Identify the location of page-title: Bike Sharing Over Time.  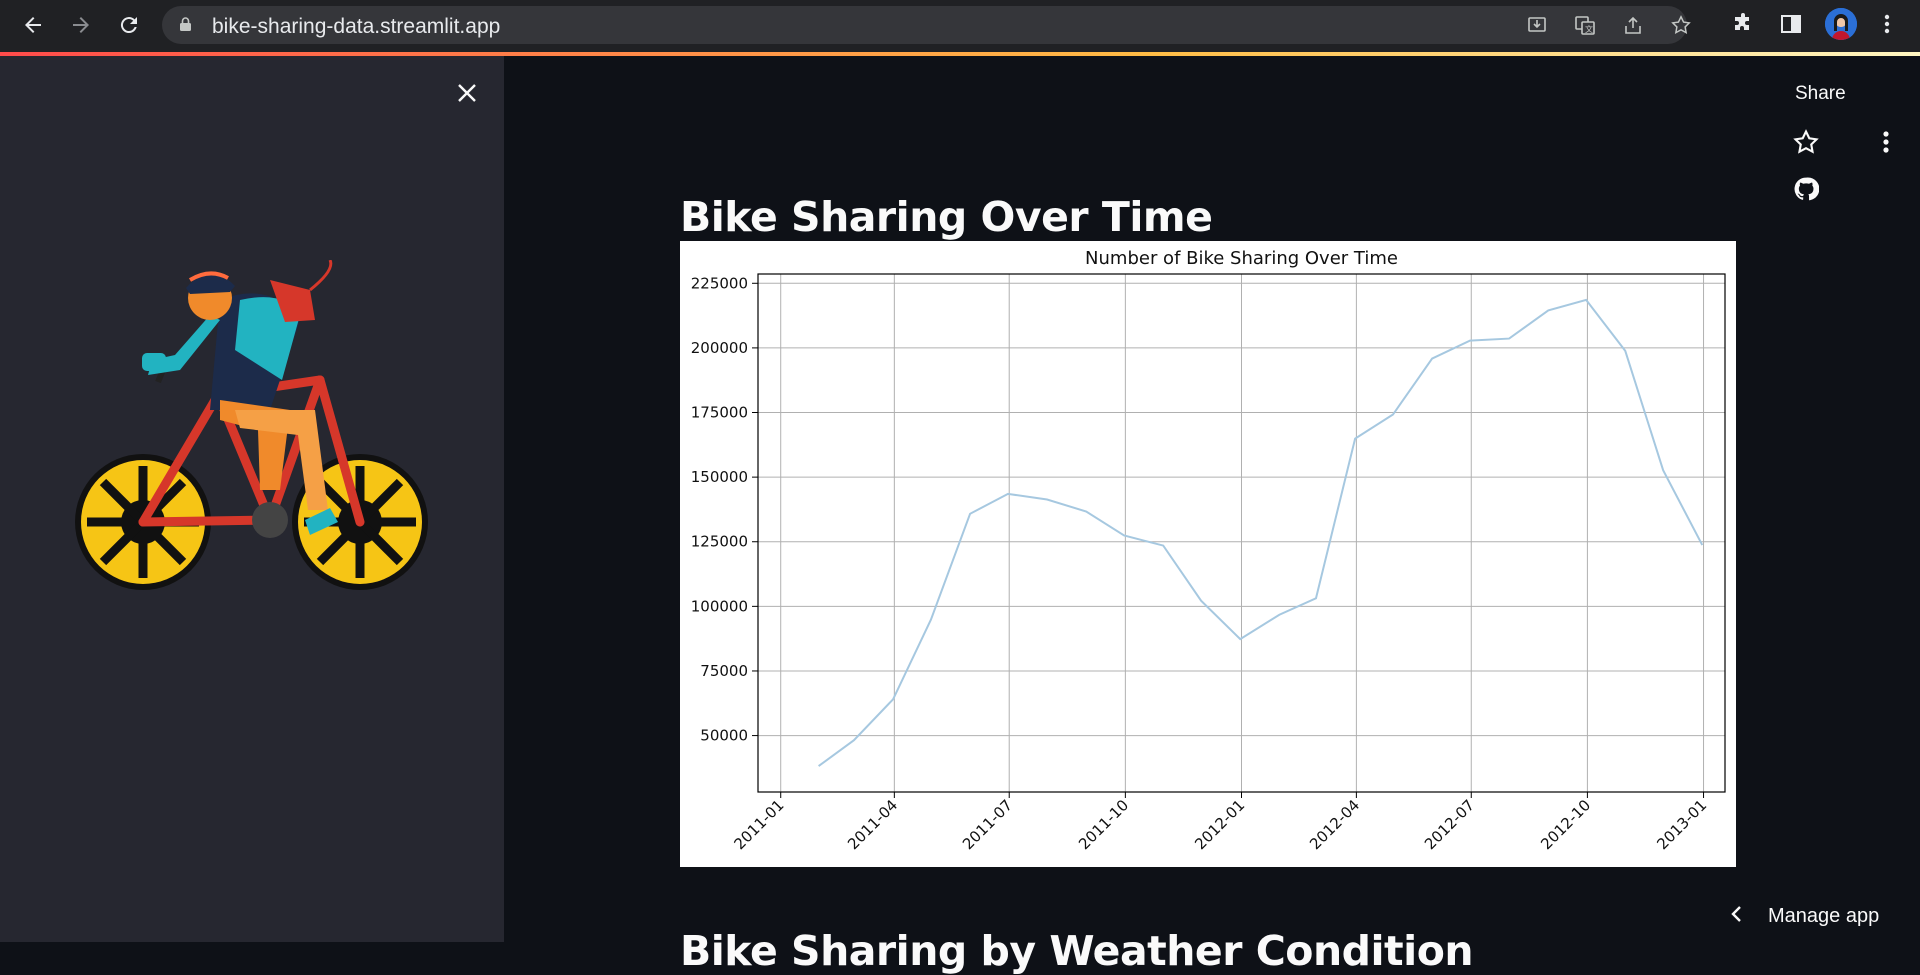
(946, 217).